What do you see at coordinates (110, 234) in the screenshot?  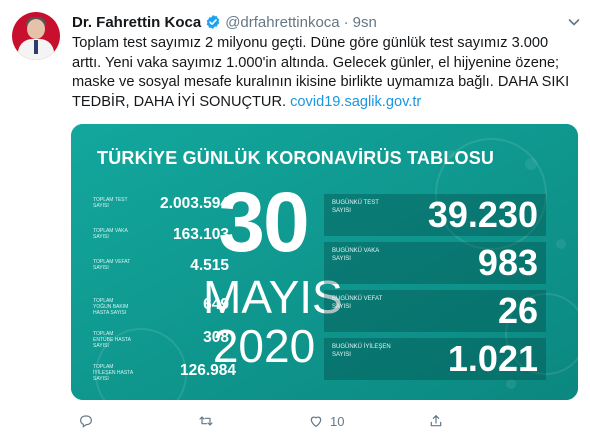 I see `total-cases-label: TOPLAM VAKA SAYISI` at bounding box center [110, 234].